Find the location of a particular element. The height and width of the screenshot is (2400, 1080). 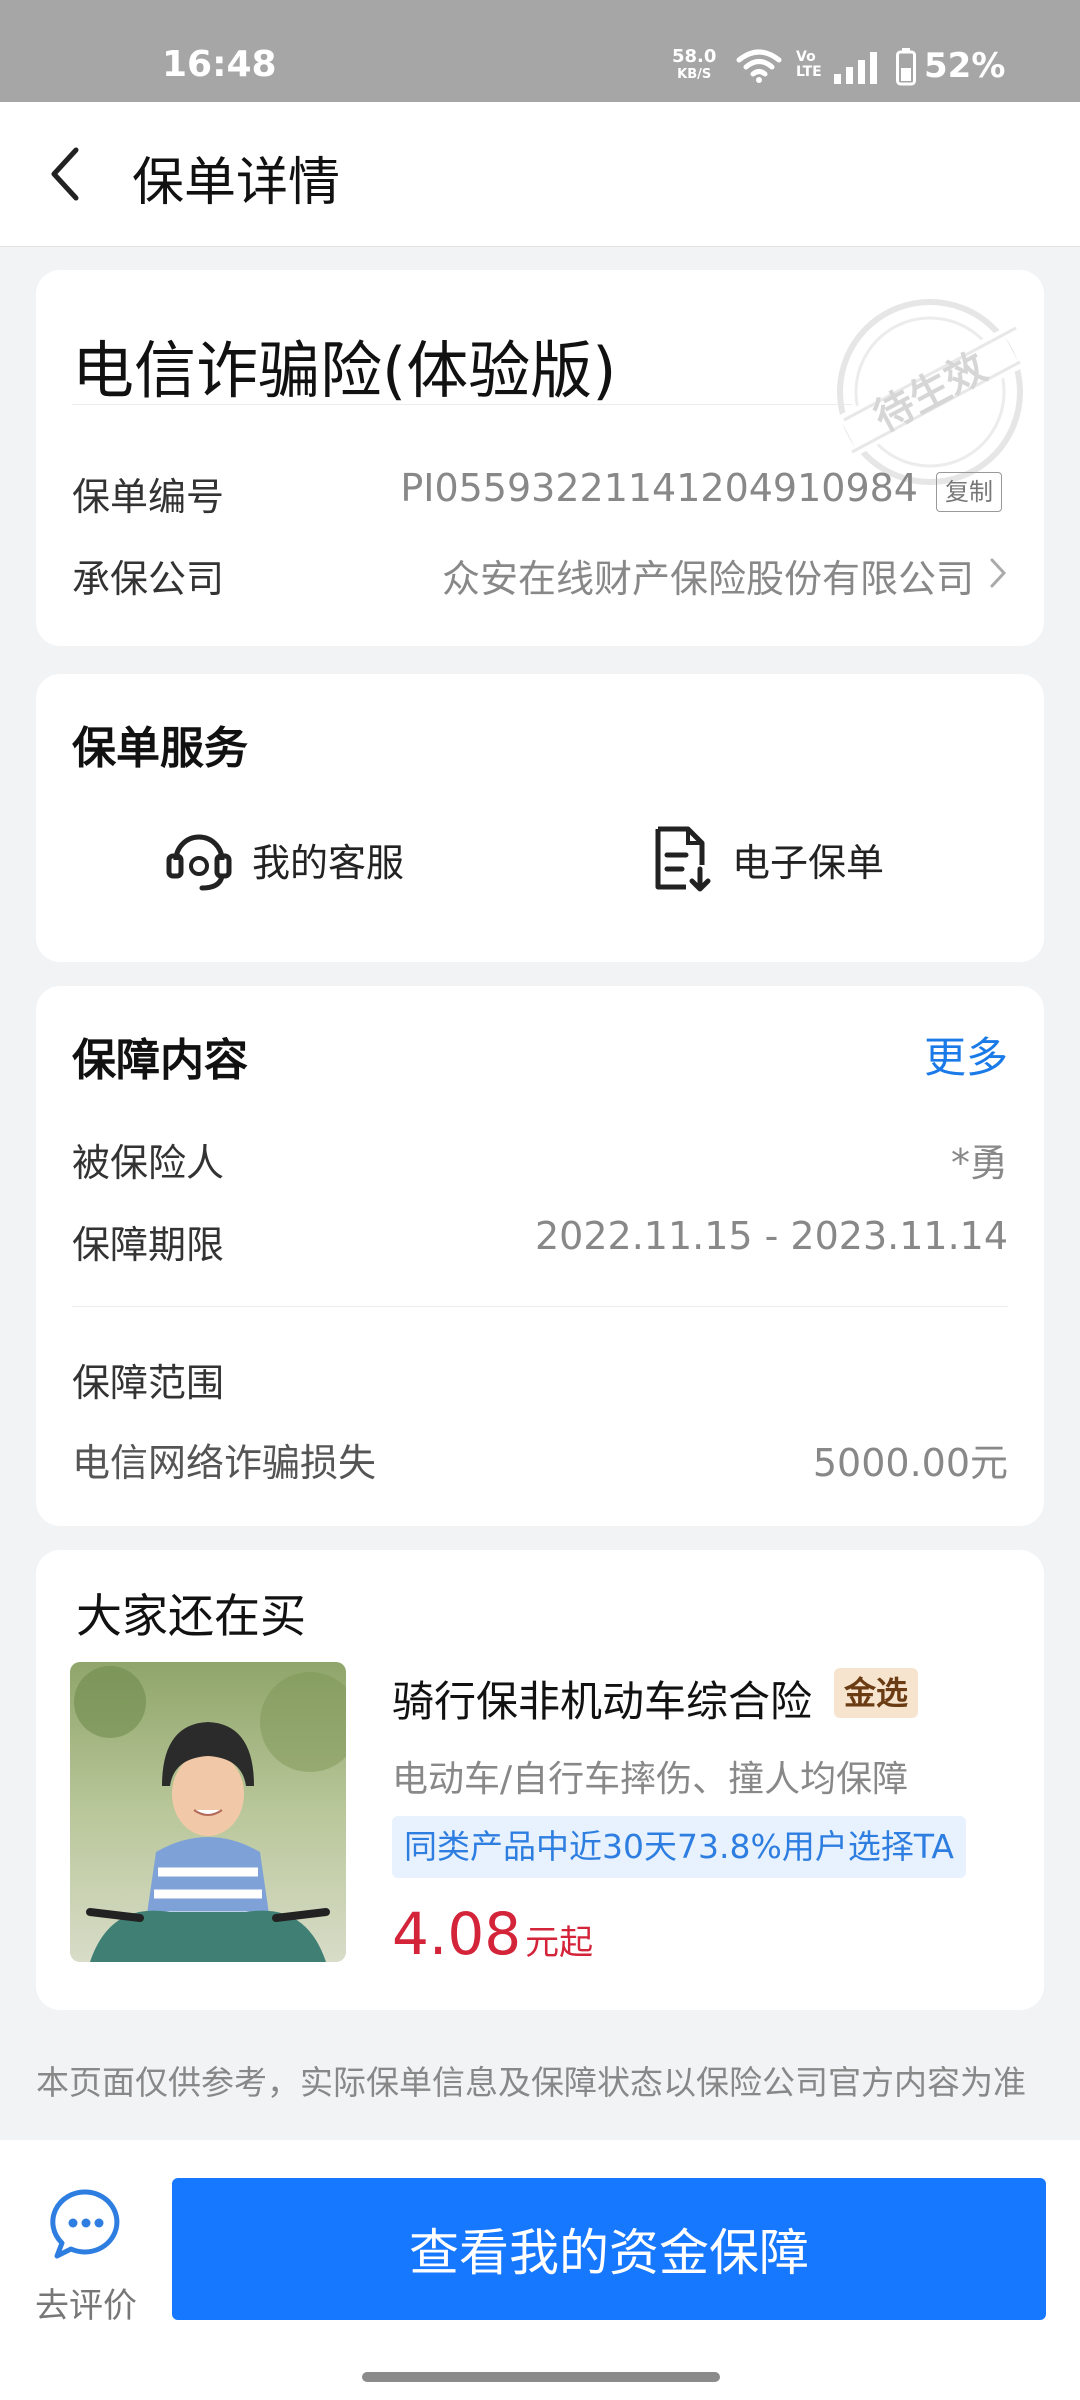

price-unit: 元起 is located at coordinates (559, 1943).